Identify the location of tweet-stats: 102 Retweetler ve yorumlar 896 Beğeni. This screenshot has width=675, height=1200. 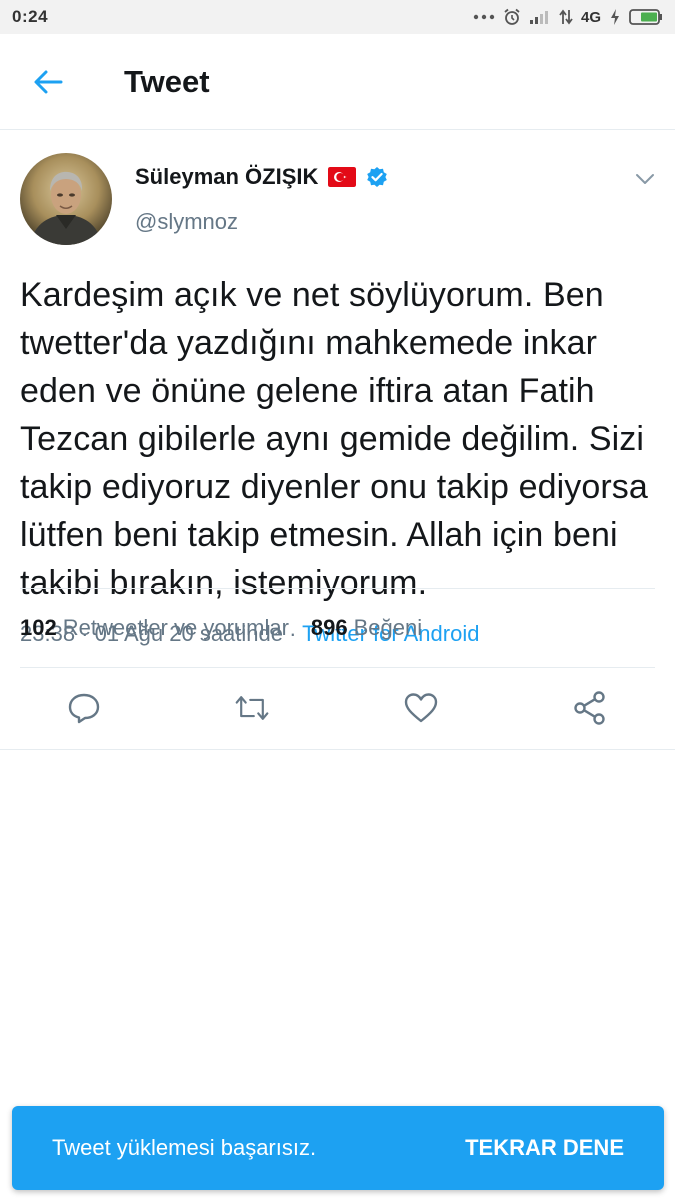
(337, 628).